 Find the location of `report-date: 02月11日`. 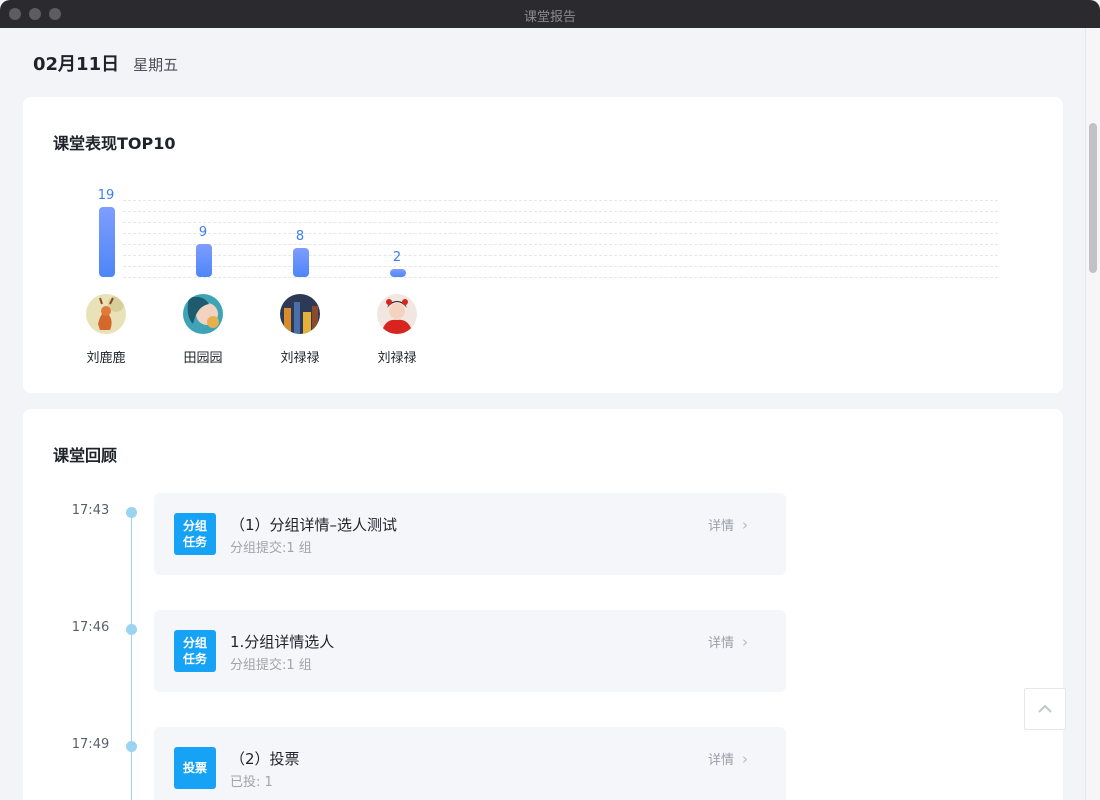

report-date: 02月11日 is located at coordinates (76, 64).